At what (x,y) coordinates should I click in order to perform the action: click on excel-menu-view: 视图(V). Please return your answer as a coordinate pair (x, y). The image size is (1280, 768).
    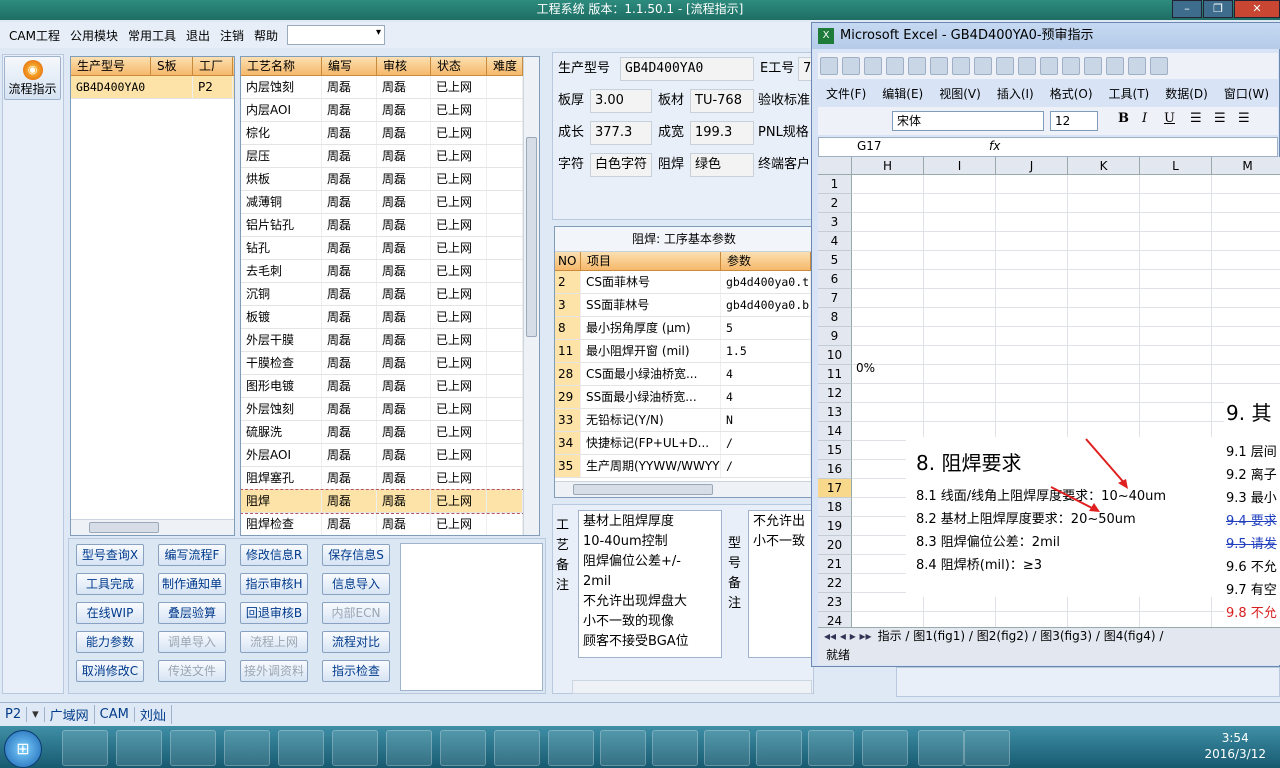
    Looking at the image, I should click on (960, 93).